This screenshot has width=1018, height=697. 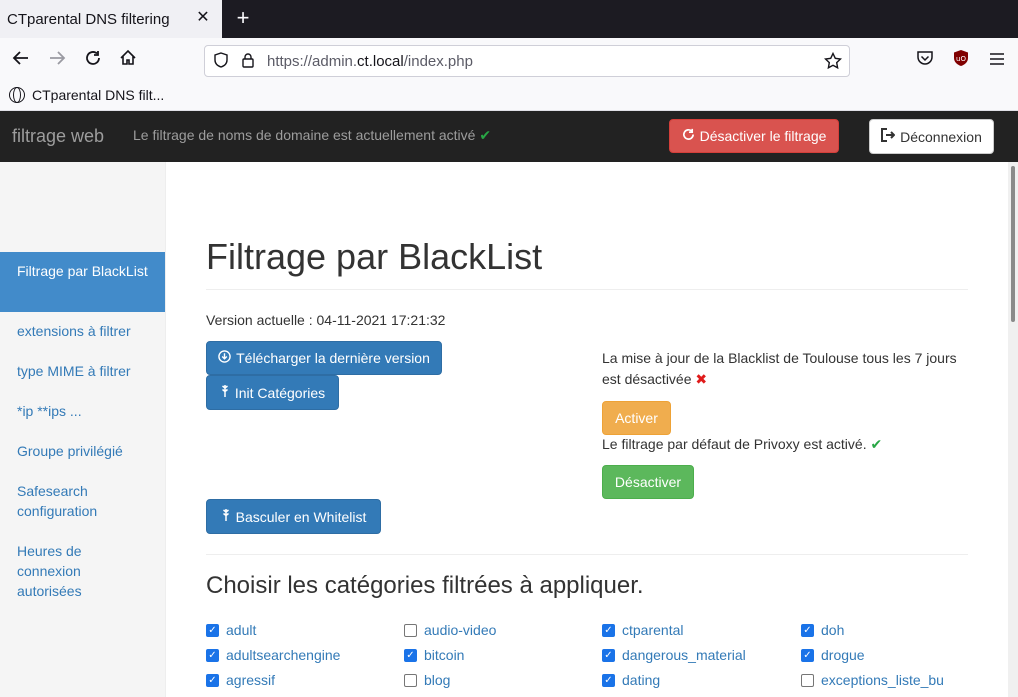 I want to click on category-adult: ✓ adult, so click(x=231, y=630).